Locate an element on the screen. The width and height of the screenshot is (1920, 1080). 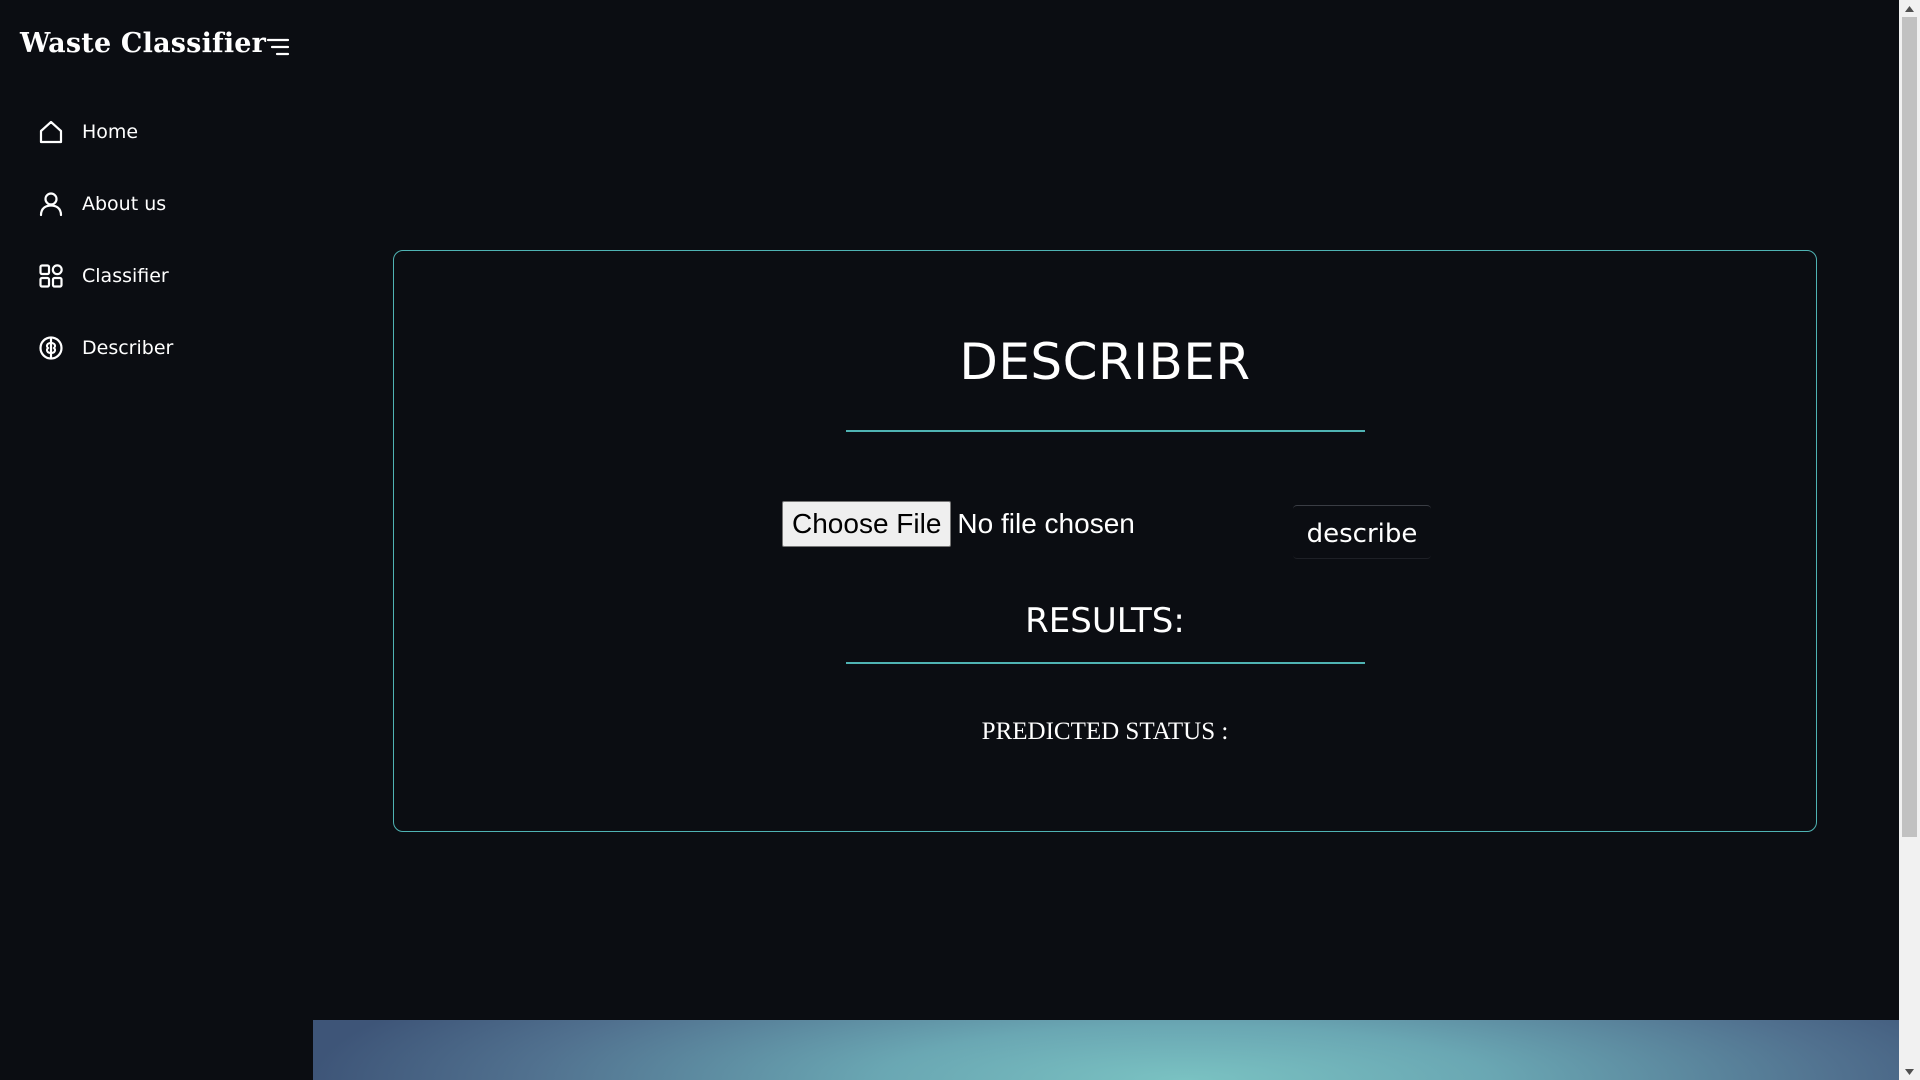
sidebar-item-label: Classifier is located at coordinates (125, 276).